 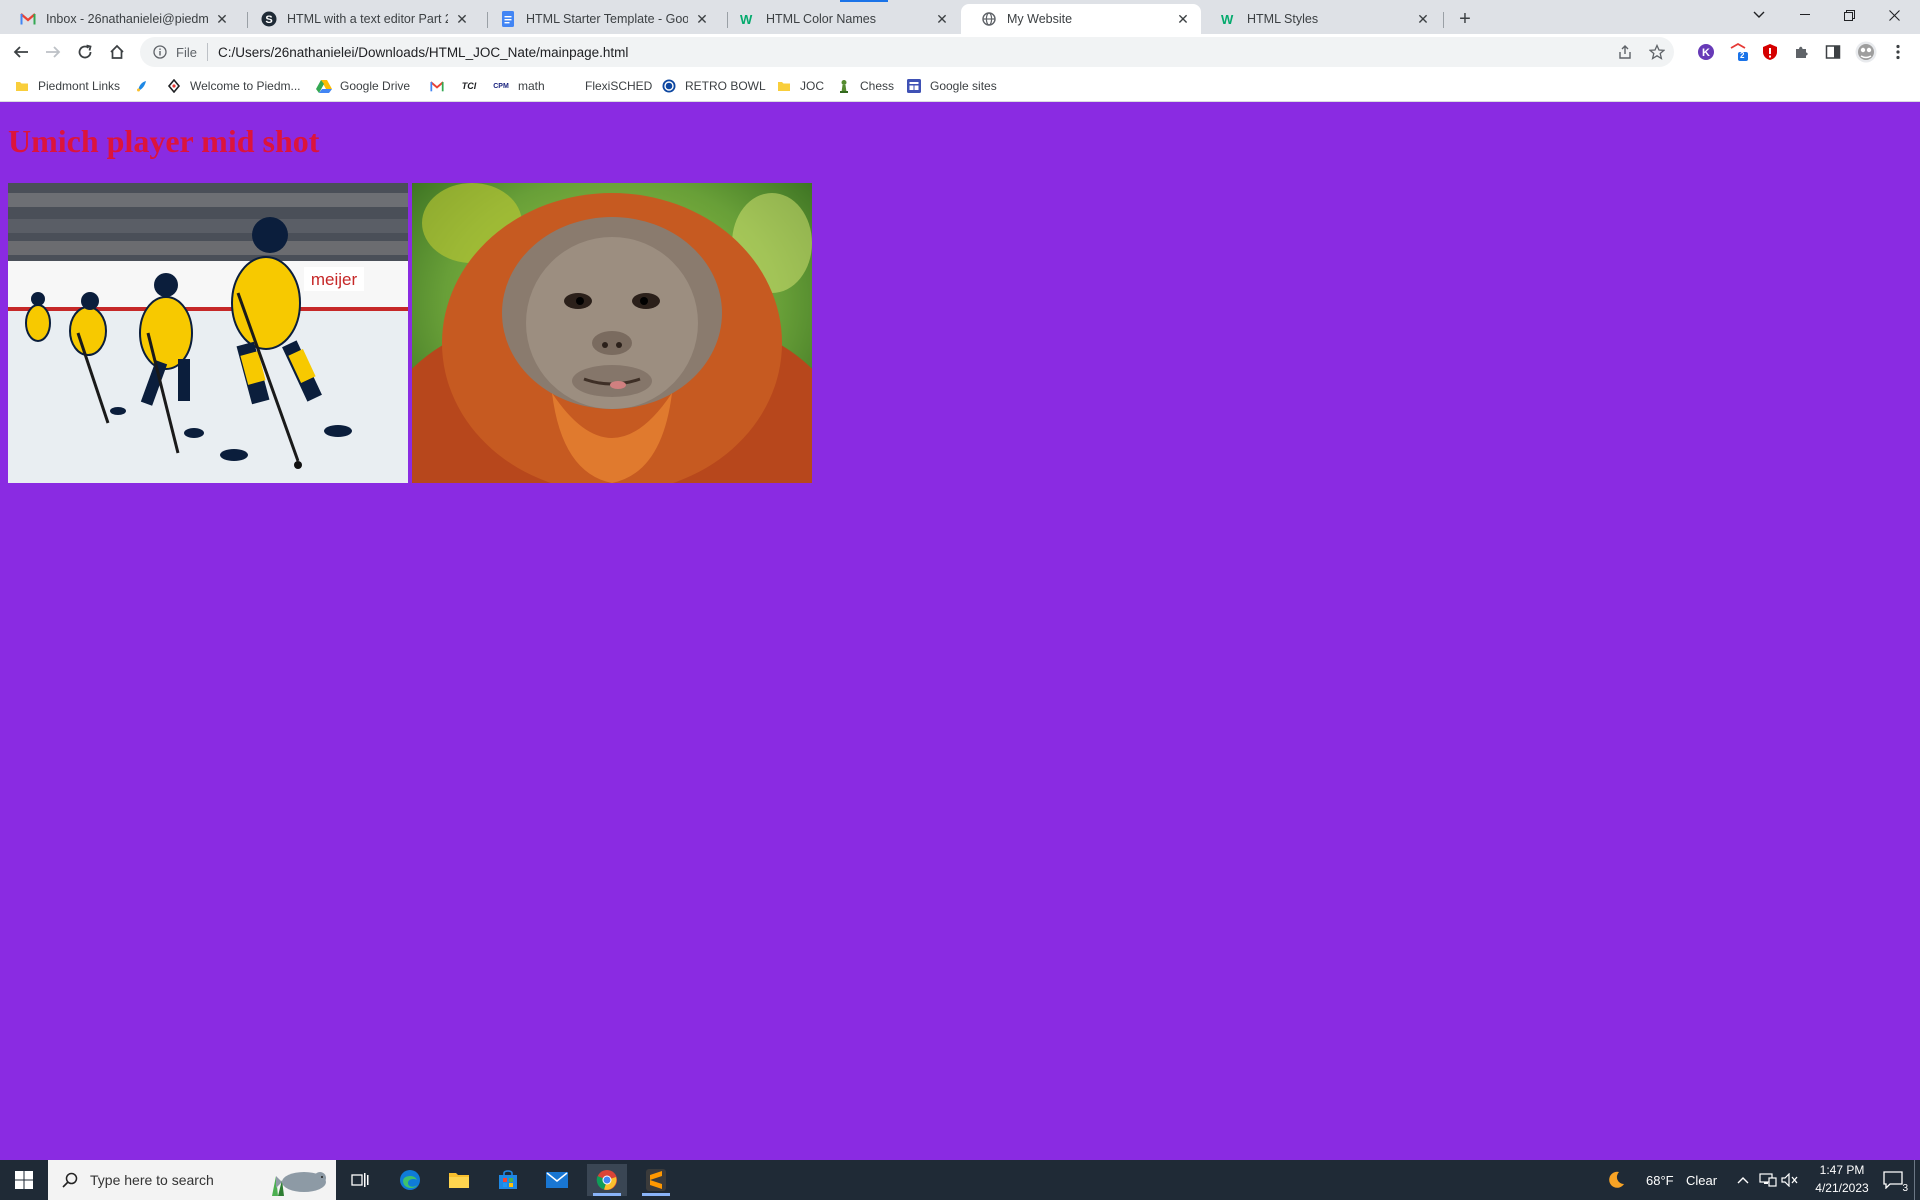 I want to click on file-explorer-taskbar-button, so click(x=459, y=1180).